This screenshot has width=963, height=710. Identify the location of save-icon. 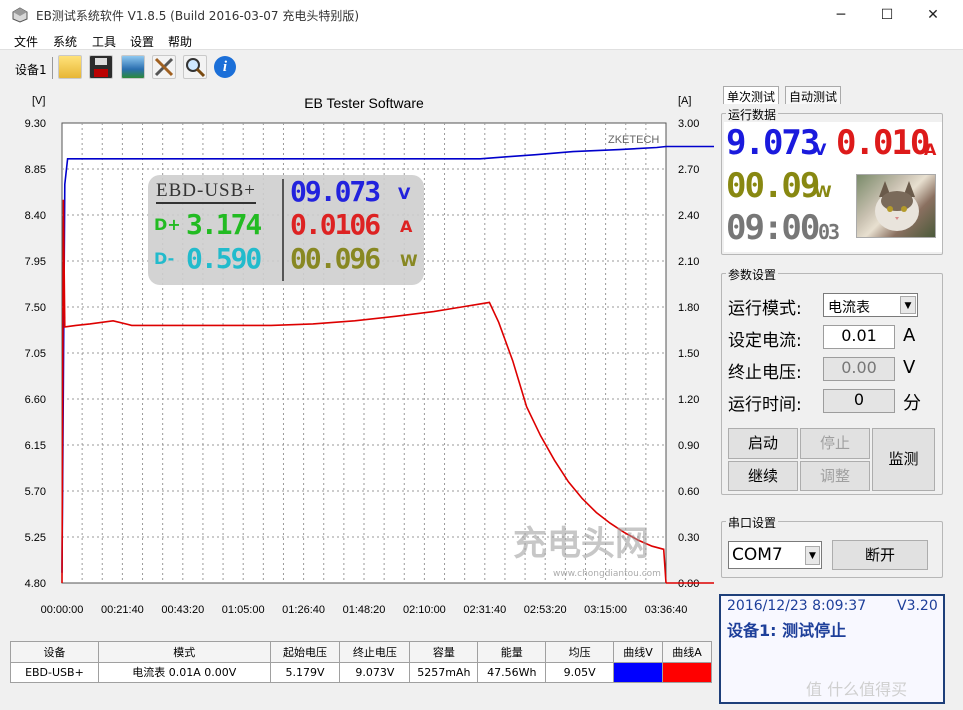
(101, 67).